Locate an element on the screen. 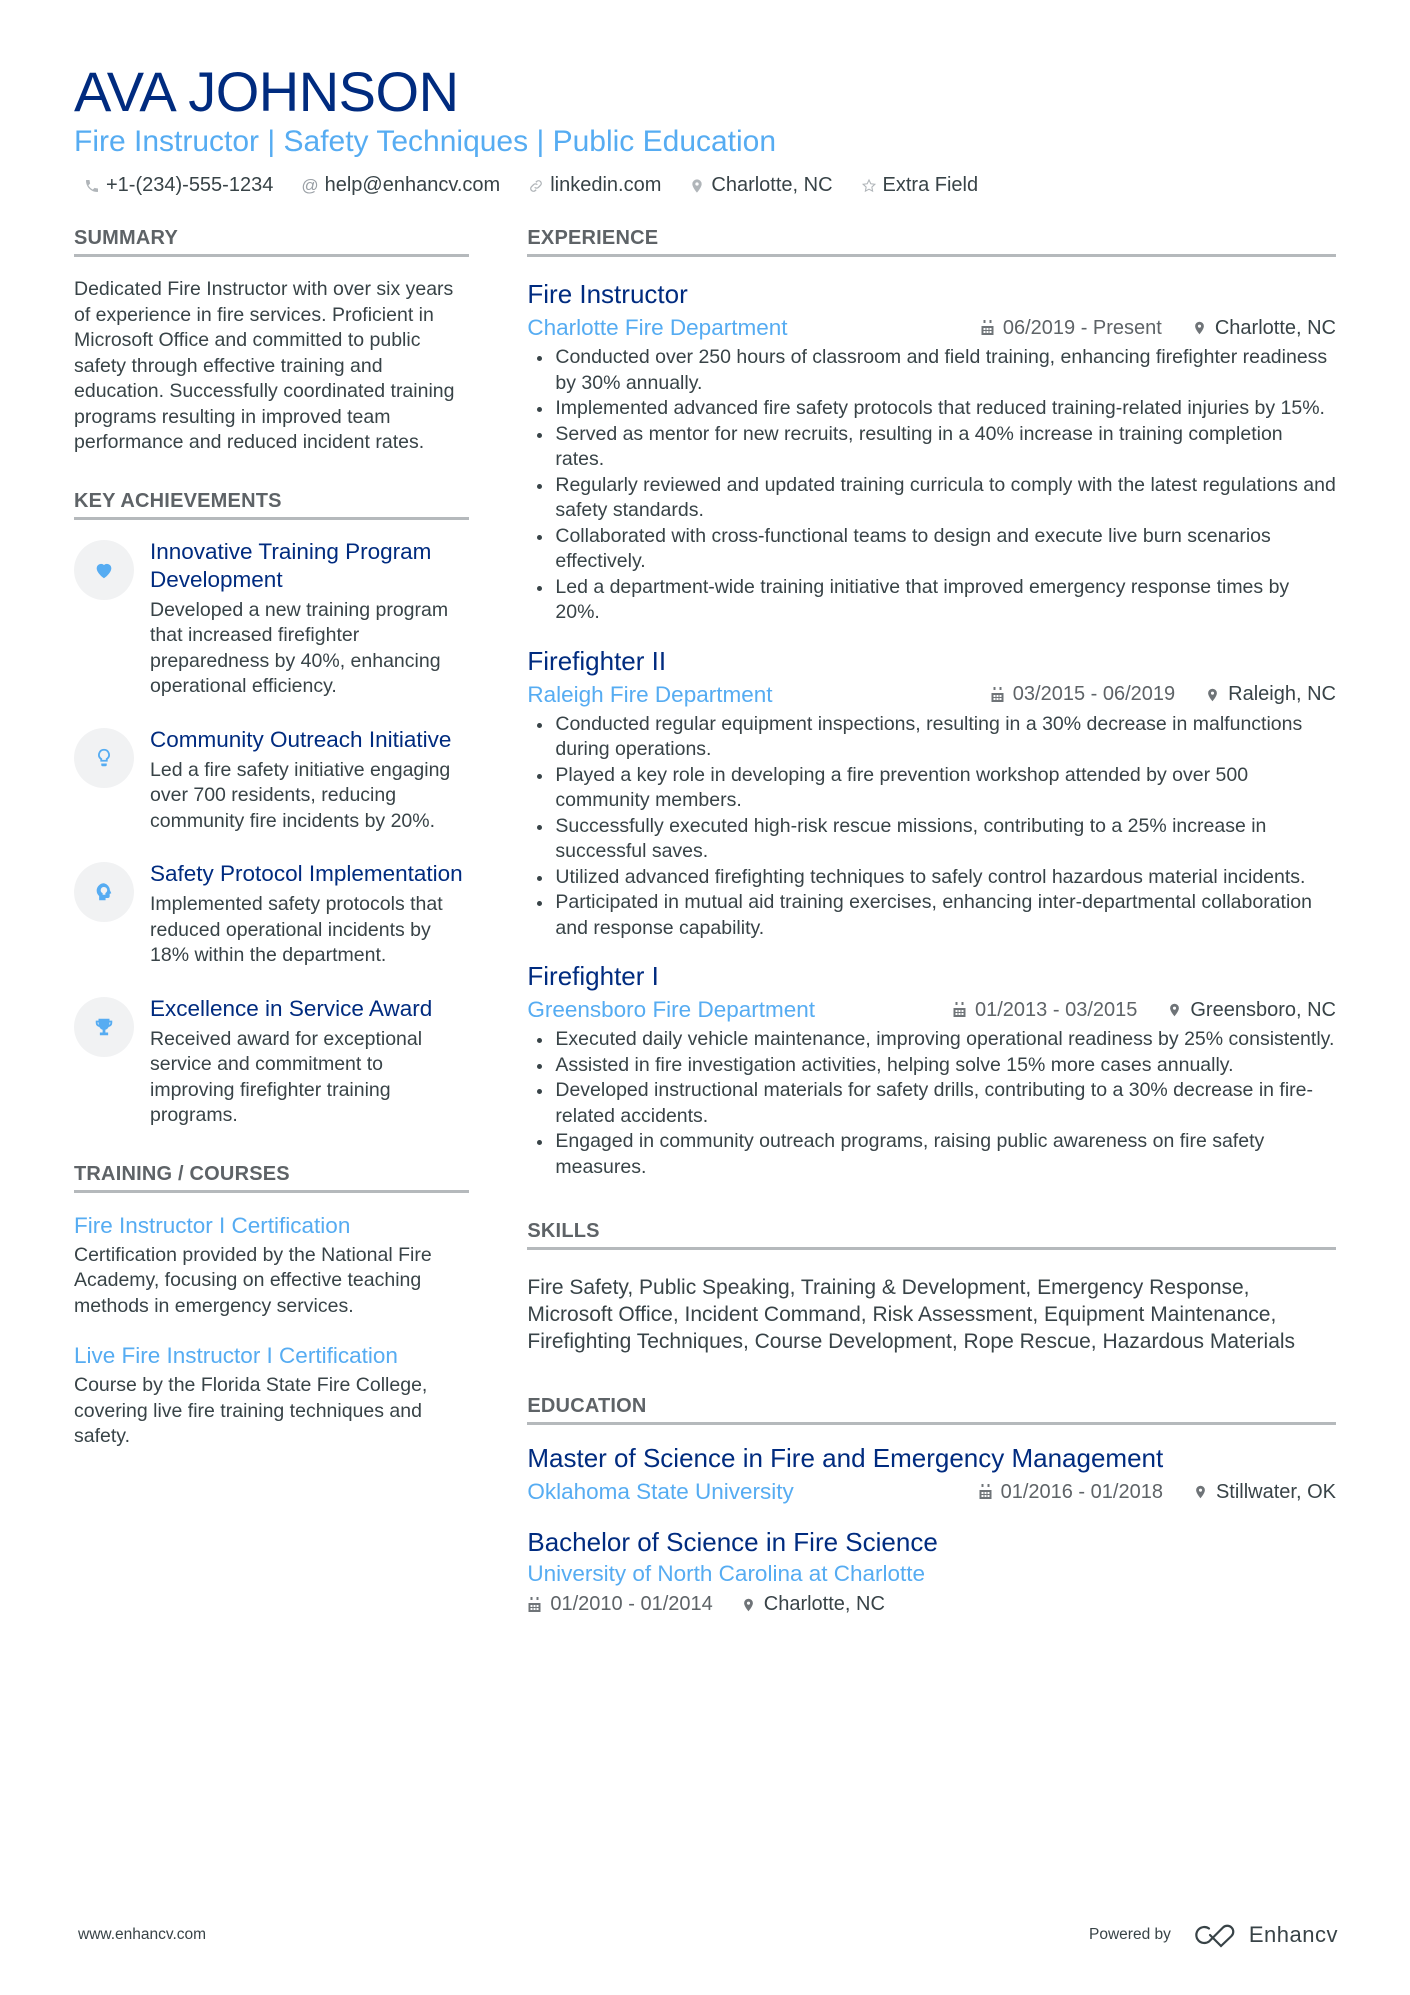  star-icon is located at coordinates (869, 186).